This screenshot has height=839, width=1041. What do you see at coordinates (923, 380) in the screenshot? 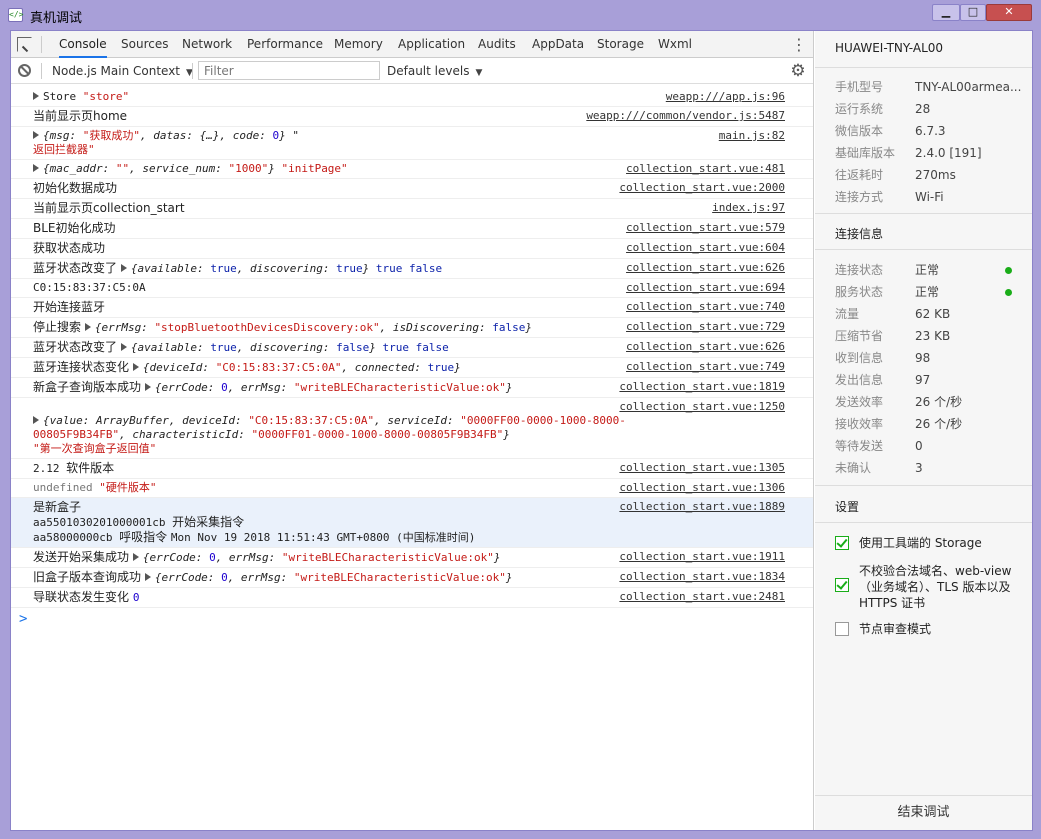
I see `connection-value: 97` at bounding box center [923, 380].